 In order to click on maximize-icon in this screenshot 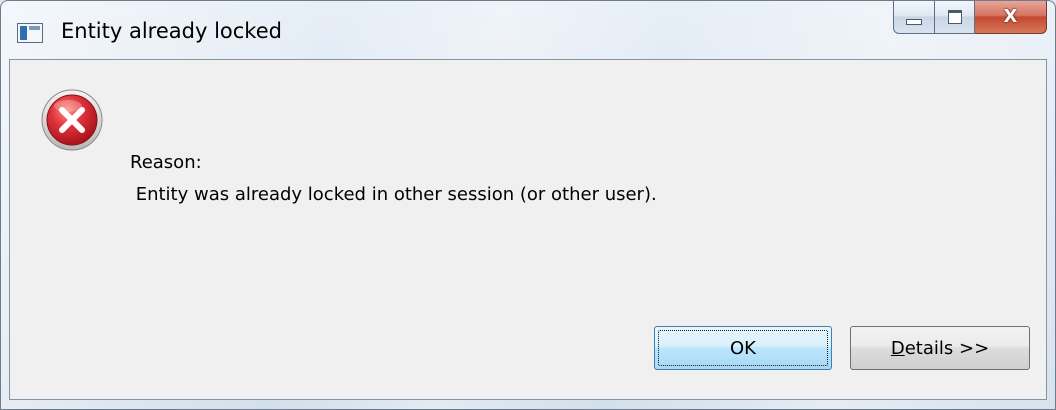, I will do `click(954, 17)`.